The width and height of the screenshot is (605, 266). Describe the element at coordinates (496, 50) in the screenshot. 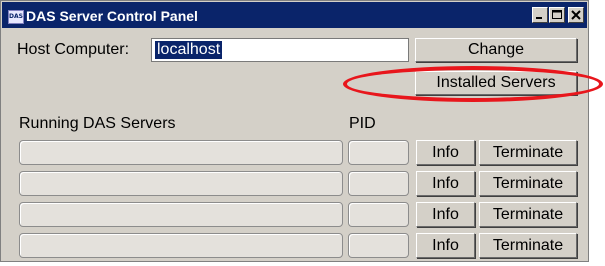

I see `change-button: Change` at that location.